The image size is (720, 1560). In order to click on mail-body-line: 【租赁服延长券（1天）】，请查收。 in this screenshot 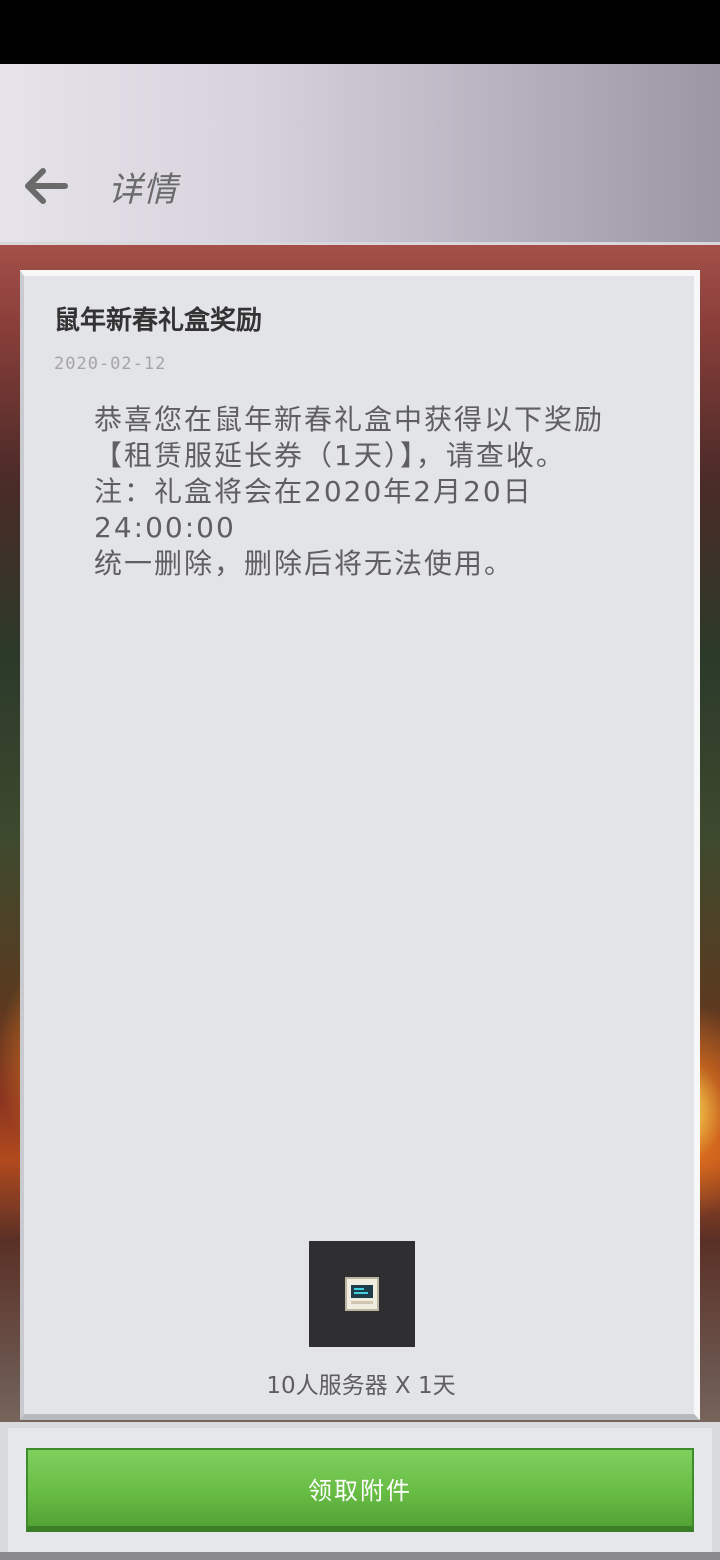, I will do `click(330, 455)`.